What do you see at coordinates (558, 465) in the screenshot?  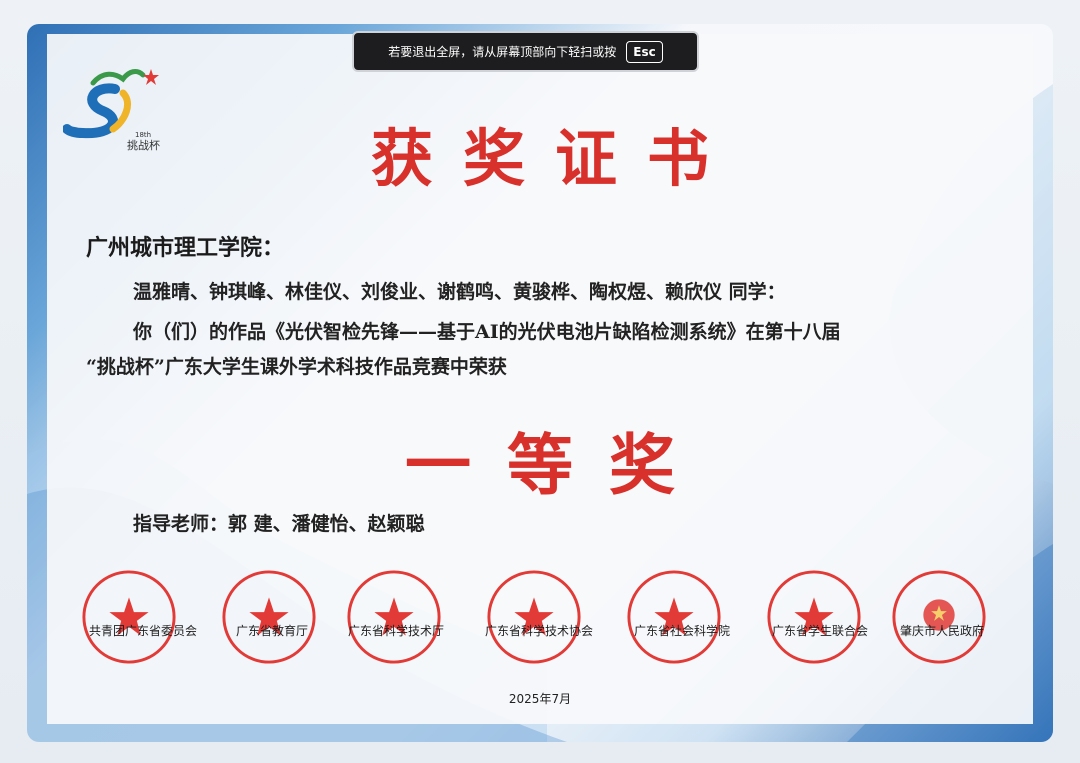 I see `award-level: 一等奖` at bounding box center [558, 465].